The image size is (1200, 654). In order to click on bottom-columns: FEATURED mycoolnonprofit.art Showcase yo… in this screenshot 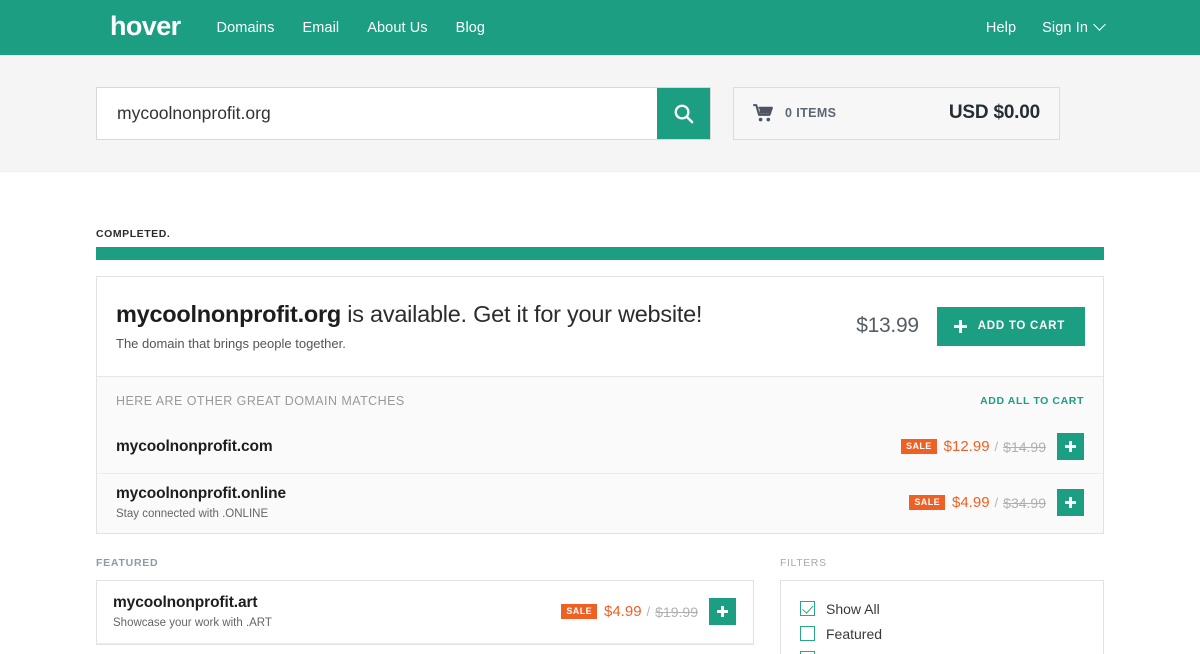, I will do `click(600, 605)`.